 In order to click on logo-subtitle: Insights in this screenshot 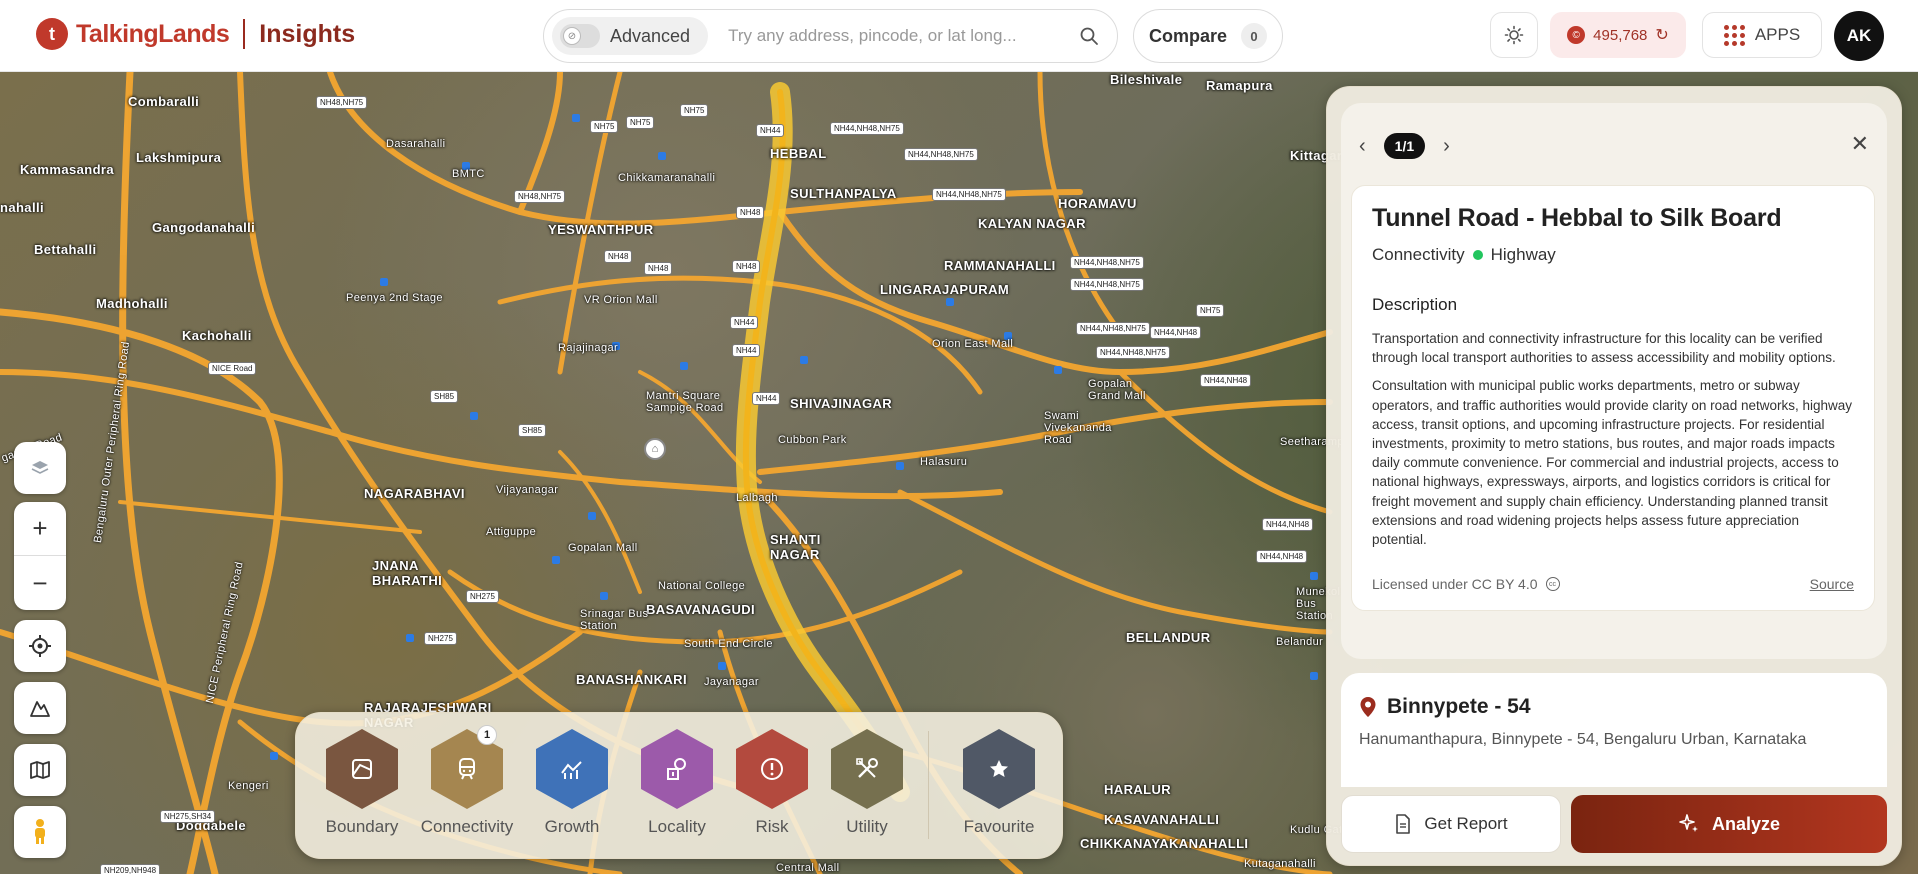, I will do `click(307, 33)`.